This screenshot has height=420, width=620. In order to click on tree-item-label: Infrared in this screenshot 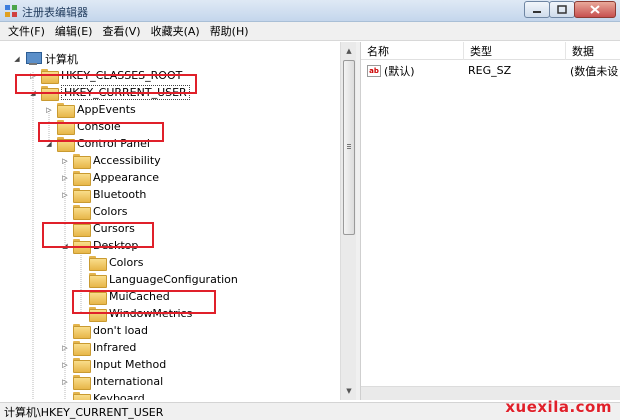, I will do `click(115, 347)`.